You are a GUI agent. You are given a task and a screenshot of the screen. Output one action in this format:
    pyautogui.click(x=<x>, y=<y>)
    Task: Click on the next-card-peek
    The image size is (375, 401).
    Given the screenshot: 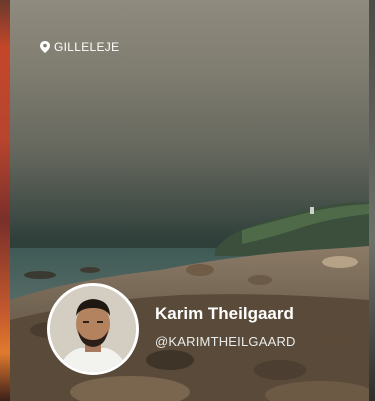 What is the action you would take?
    pyautogui.click(x=372, y=200)
    